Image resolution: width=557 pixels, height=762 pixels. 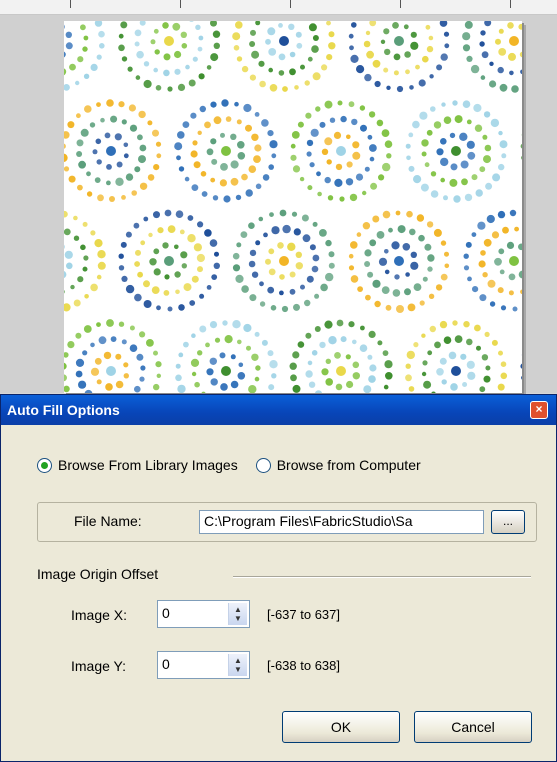 I want to click on file-name-input: C:\Program Files\FabricStudio\Sa, so click(x=341, y=522).